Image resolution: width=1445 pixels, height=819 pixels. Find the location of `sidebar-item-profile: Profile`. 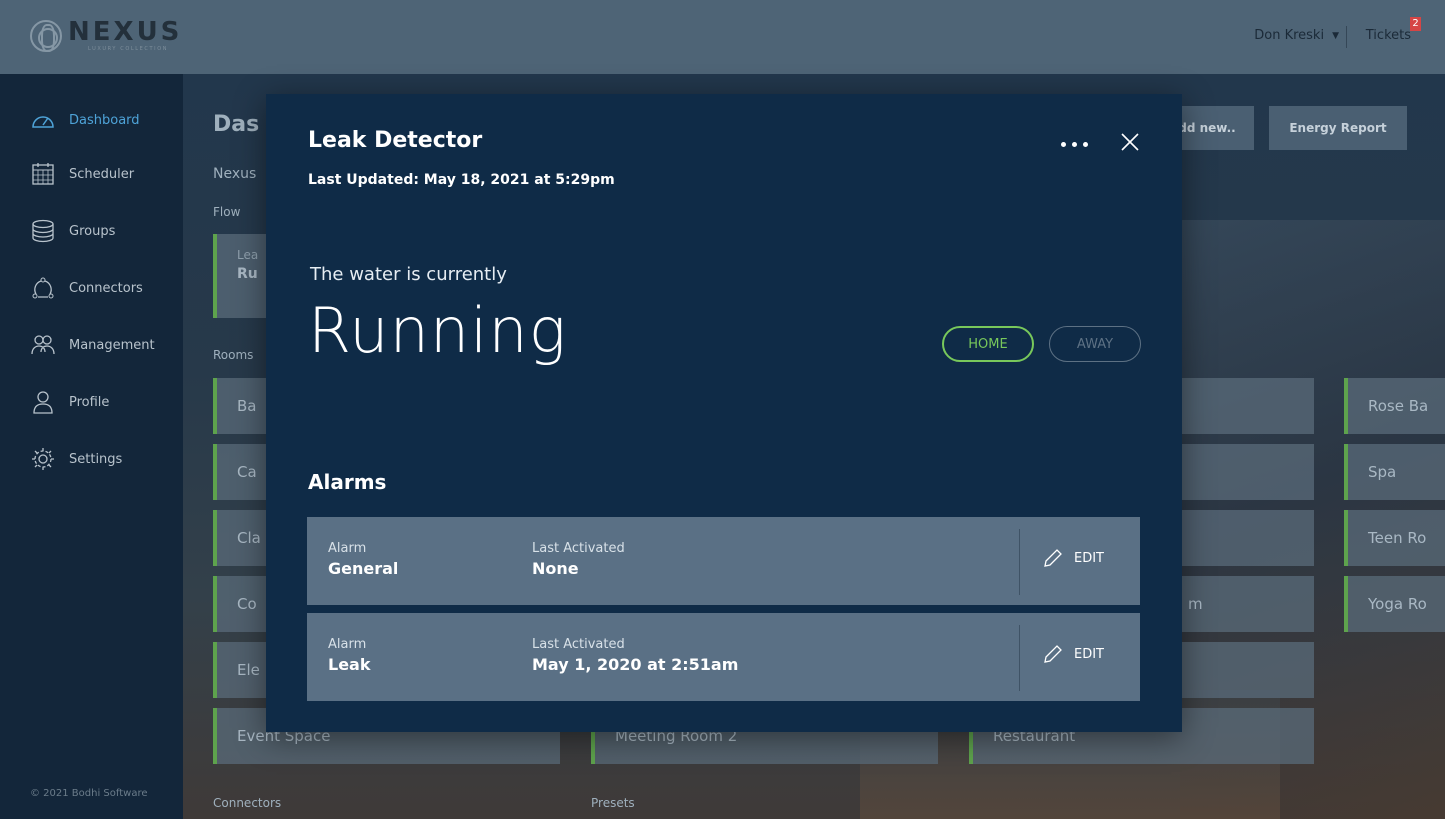

sidebar-item-profile: Profile is located at coordinates (69, 402).